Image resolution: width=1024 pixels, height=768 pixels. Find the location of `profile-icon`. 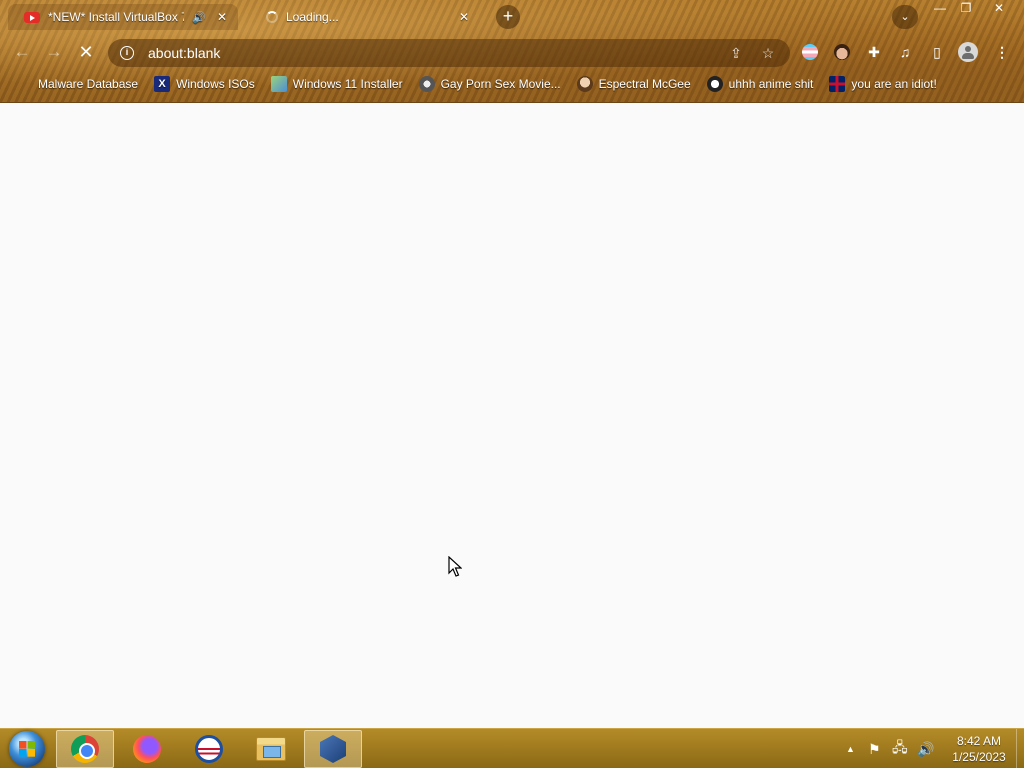

profile-icon is located at coordinates (968, 52).